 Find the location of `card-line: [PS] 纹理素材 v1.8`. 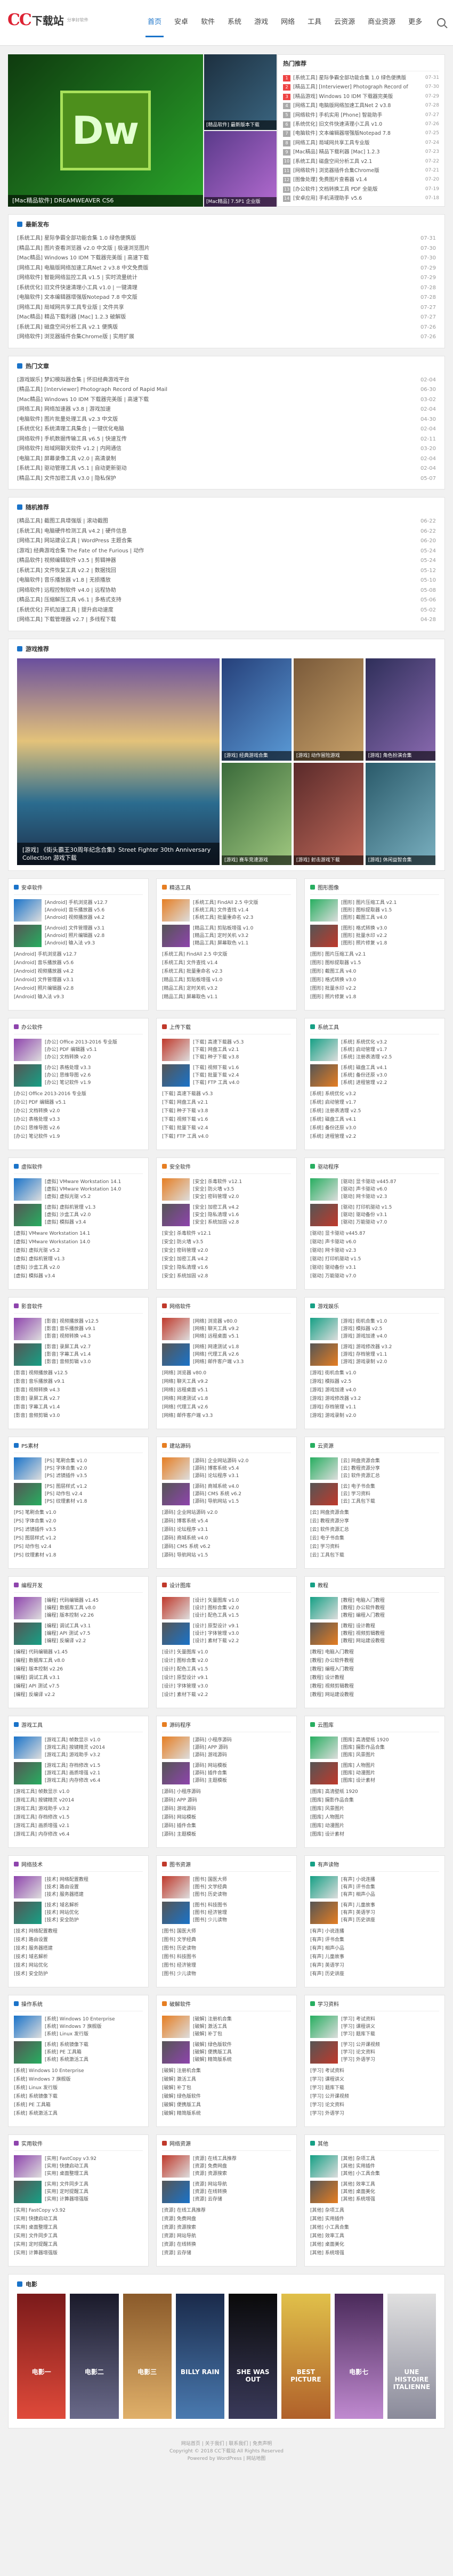

card-line: [PS] 纹理素材 v1.8 is located at coordinates (94, 1501).